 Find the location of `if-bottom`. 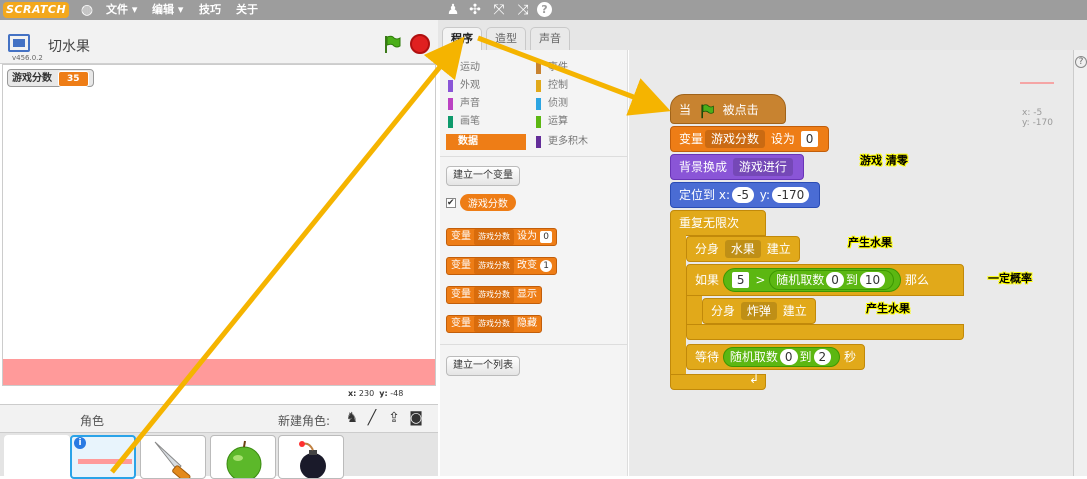

if-bottom is located at coordinates (825, 332).